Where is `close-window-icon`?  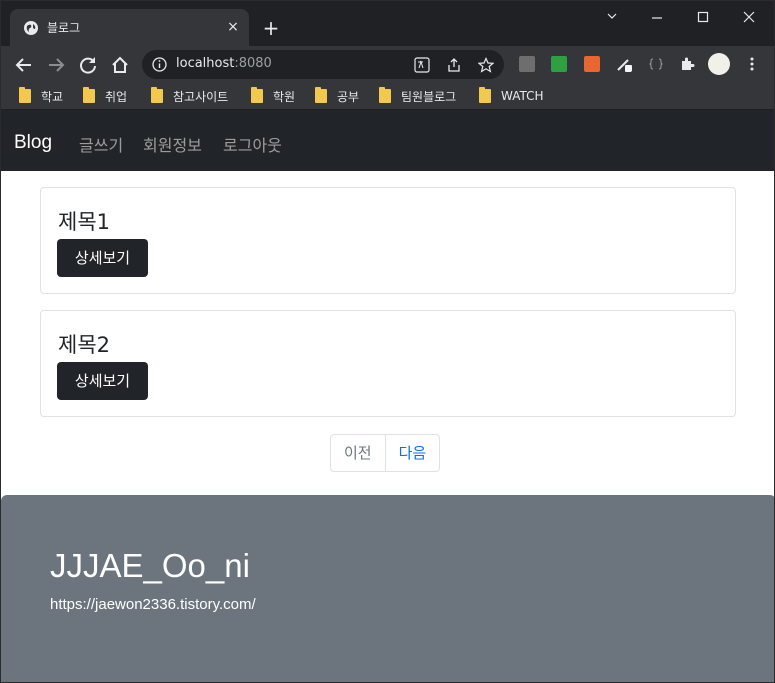
close-window-icon is located at coordinates (749, 17).